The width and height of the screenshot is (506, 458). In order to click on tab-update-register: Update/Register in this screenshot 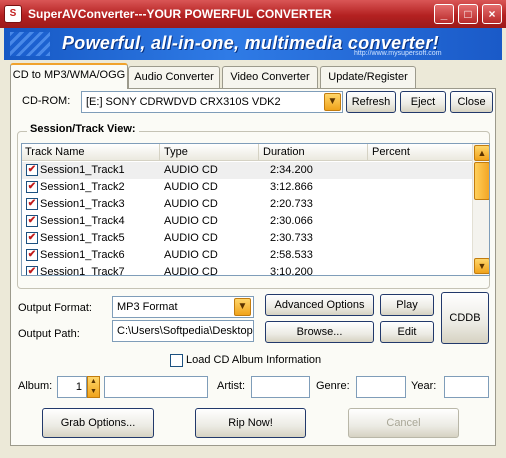, I will do `click(368, 77)`.